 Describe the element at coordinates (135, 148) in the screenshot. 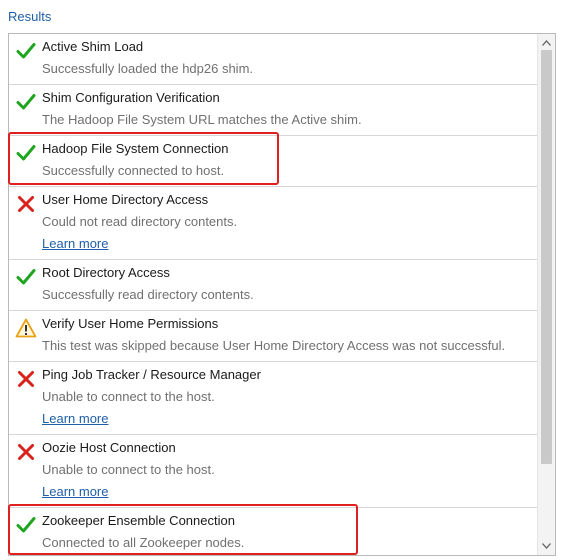

I see `result-title: Hadoop File System Connection` at that location.